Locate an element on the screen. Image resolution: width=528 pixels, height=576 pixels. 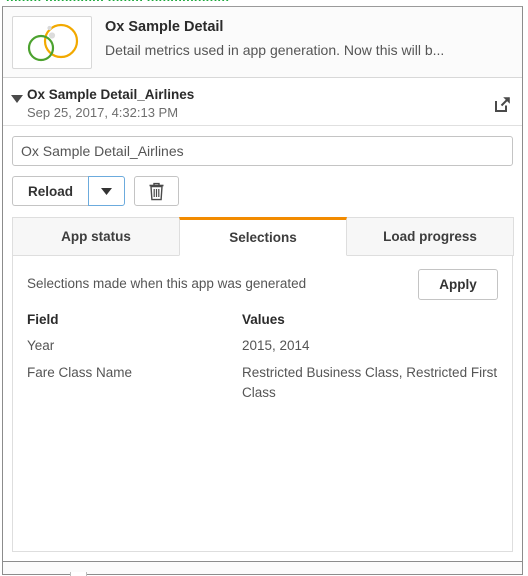
tab-load-progress: Load progress is located at coordinates (430, 236).